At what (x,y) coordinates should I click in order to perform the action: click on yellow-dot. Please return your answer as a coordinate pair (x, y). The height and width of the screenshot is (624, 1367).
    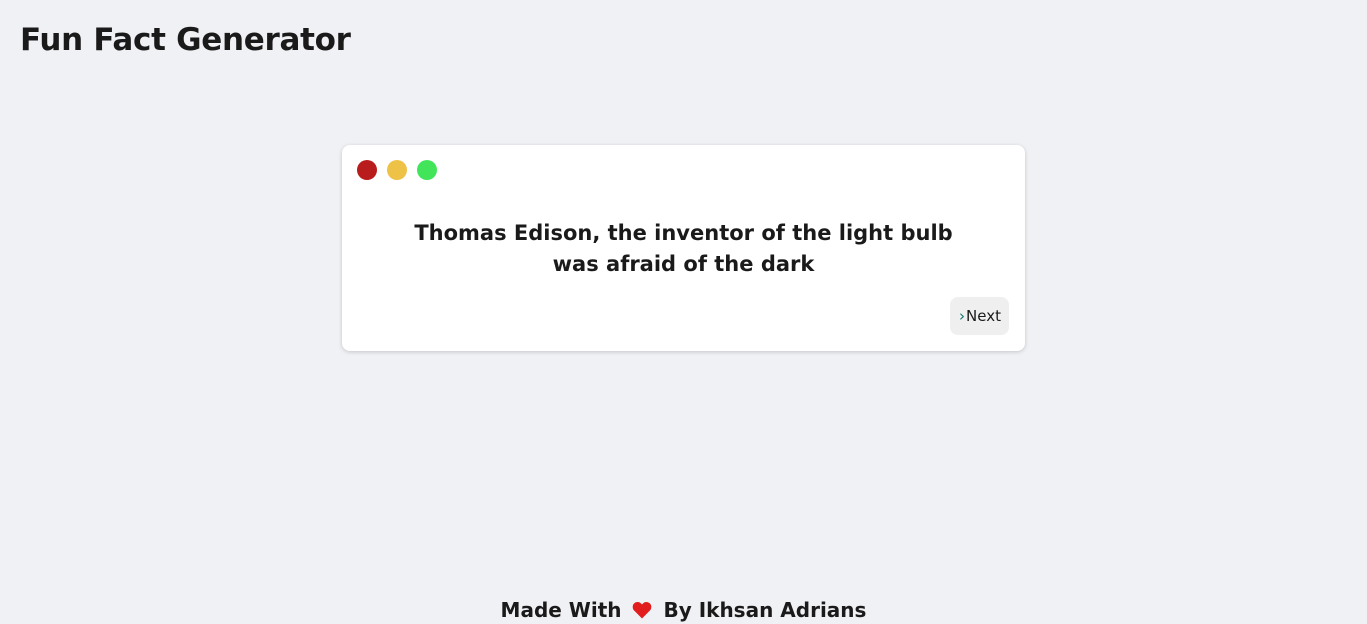
    Looking at the image, I should click on (397, 170).